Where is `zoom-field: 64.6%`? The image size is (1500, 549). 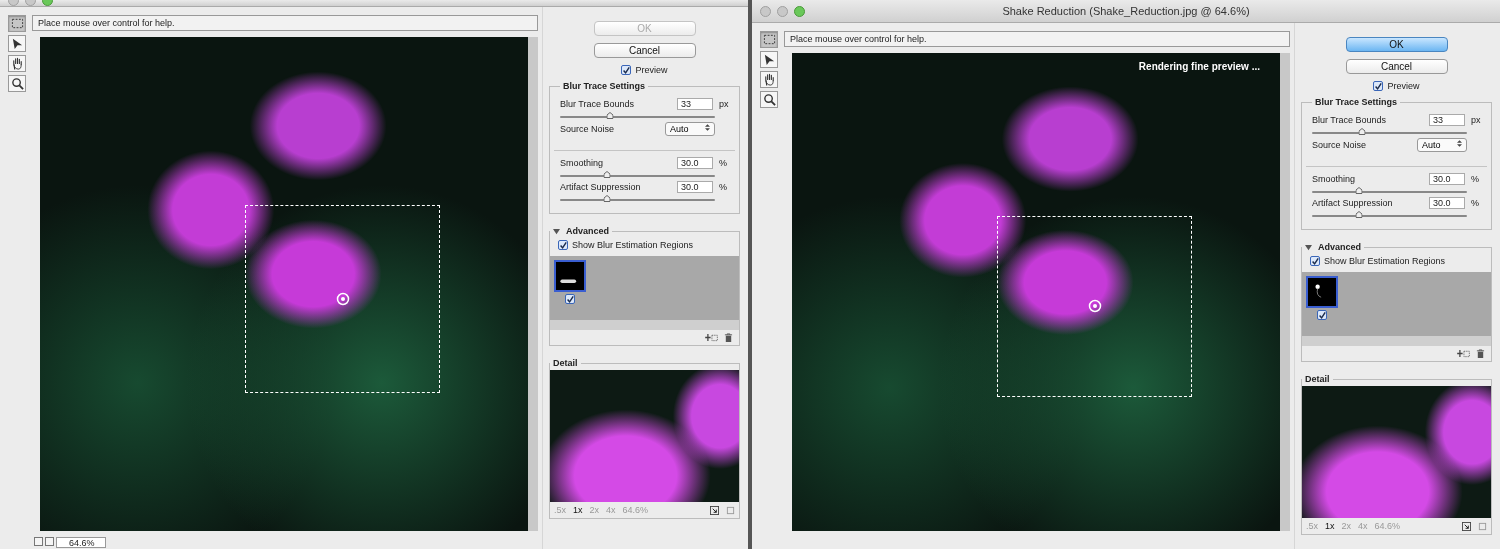
zoom-field: 64.6% is located at coordinates (81, 542).